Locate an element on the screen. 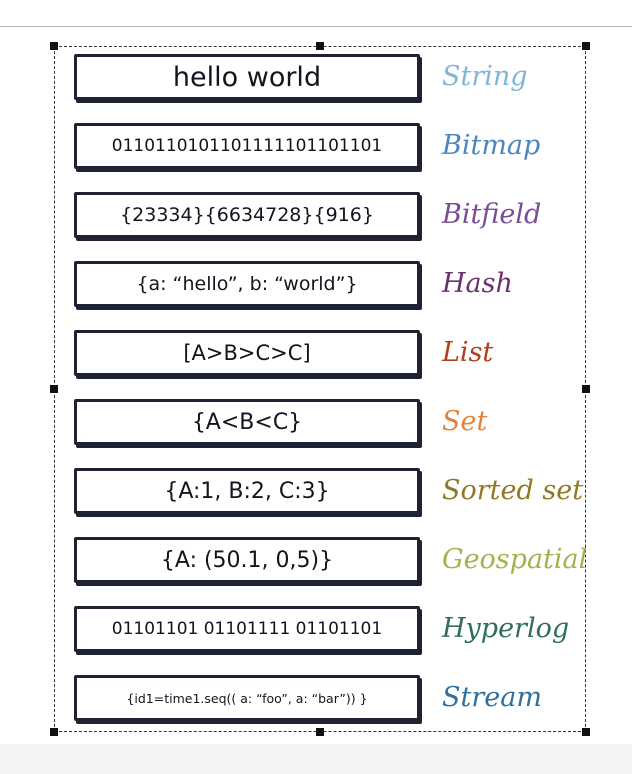 This screenshot has width=632, height=774. row-set: {A<B<C} Set is located at coordinates (334, 423).